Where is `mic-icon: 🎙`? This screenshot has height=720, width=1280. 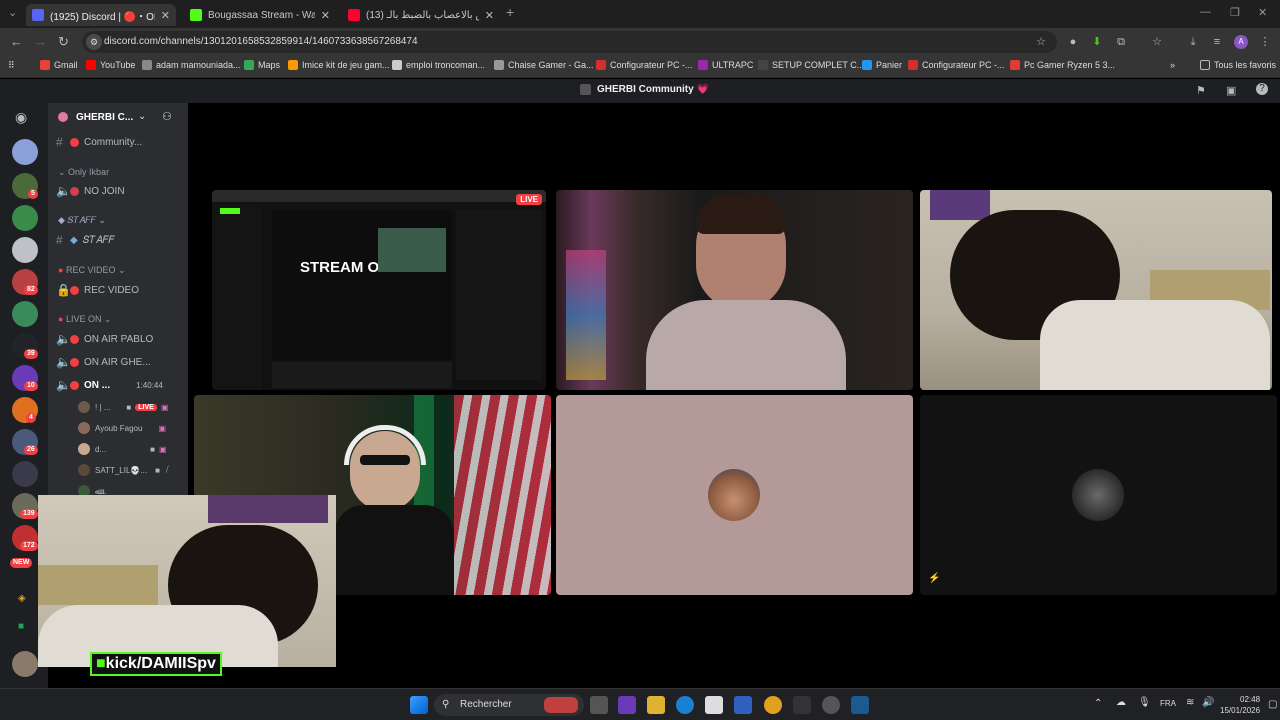 mic-icon: 🎙 is located at coordinates (1144, 702).